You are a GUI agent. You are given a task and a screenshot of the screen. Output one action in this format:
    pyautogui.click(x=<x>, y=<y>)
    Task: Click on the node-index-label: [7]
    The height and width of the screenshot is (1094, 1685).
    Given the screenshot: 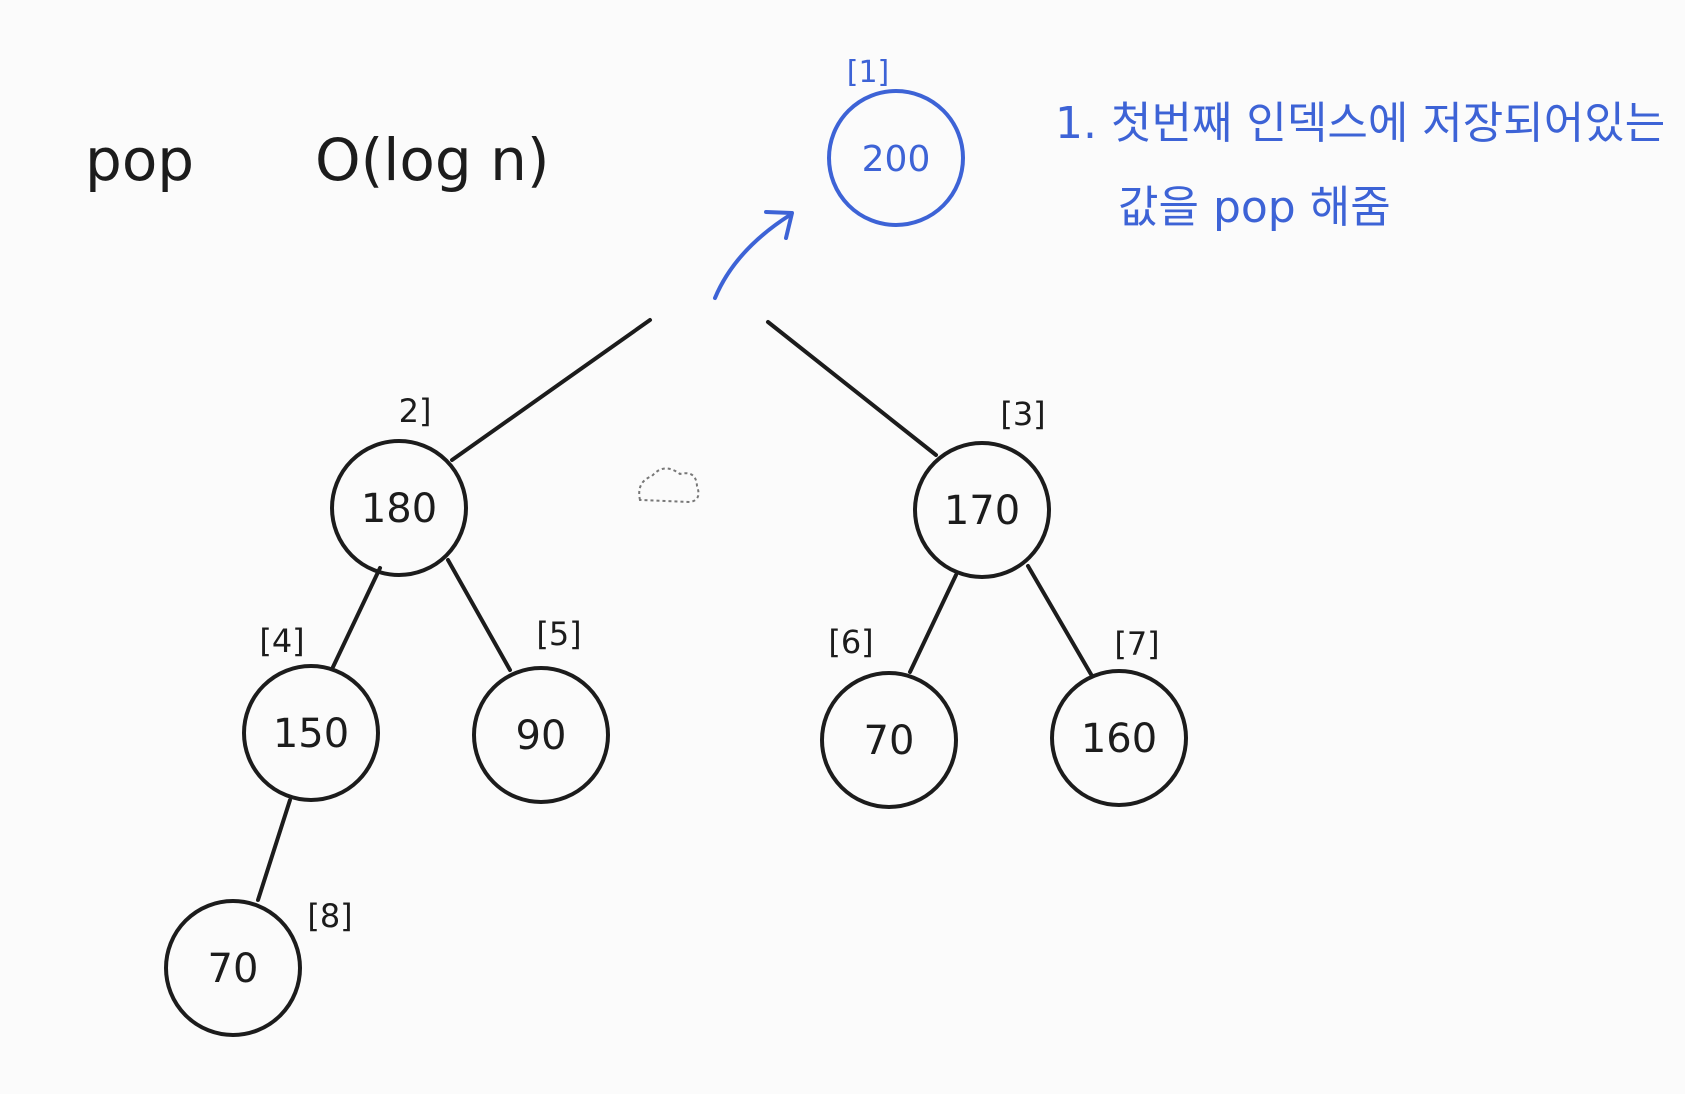 What is the action you would take?
    pyautogui.click(x=1136, y=644)
    